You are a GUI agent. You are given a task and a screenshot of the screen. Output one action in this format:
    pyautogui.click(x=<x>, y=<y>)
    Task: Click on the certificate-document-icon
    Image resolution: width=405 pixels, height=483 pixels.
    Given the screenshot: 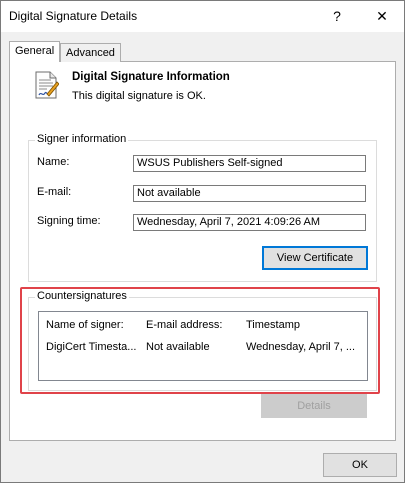 What is the action you would take?
    pyautogui.click(x=47, y=85)
    